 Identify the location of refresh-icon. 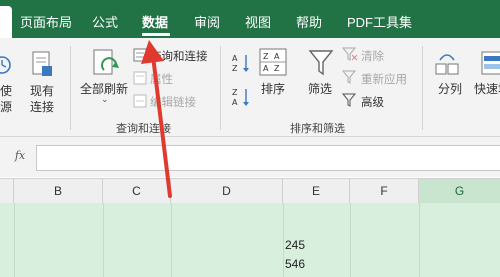
(106, 62).